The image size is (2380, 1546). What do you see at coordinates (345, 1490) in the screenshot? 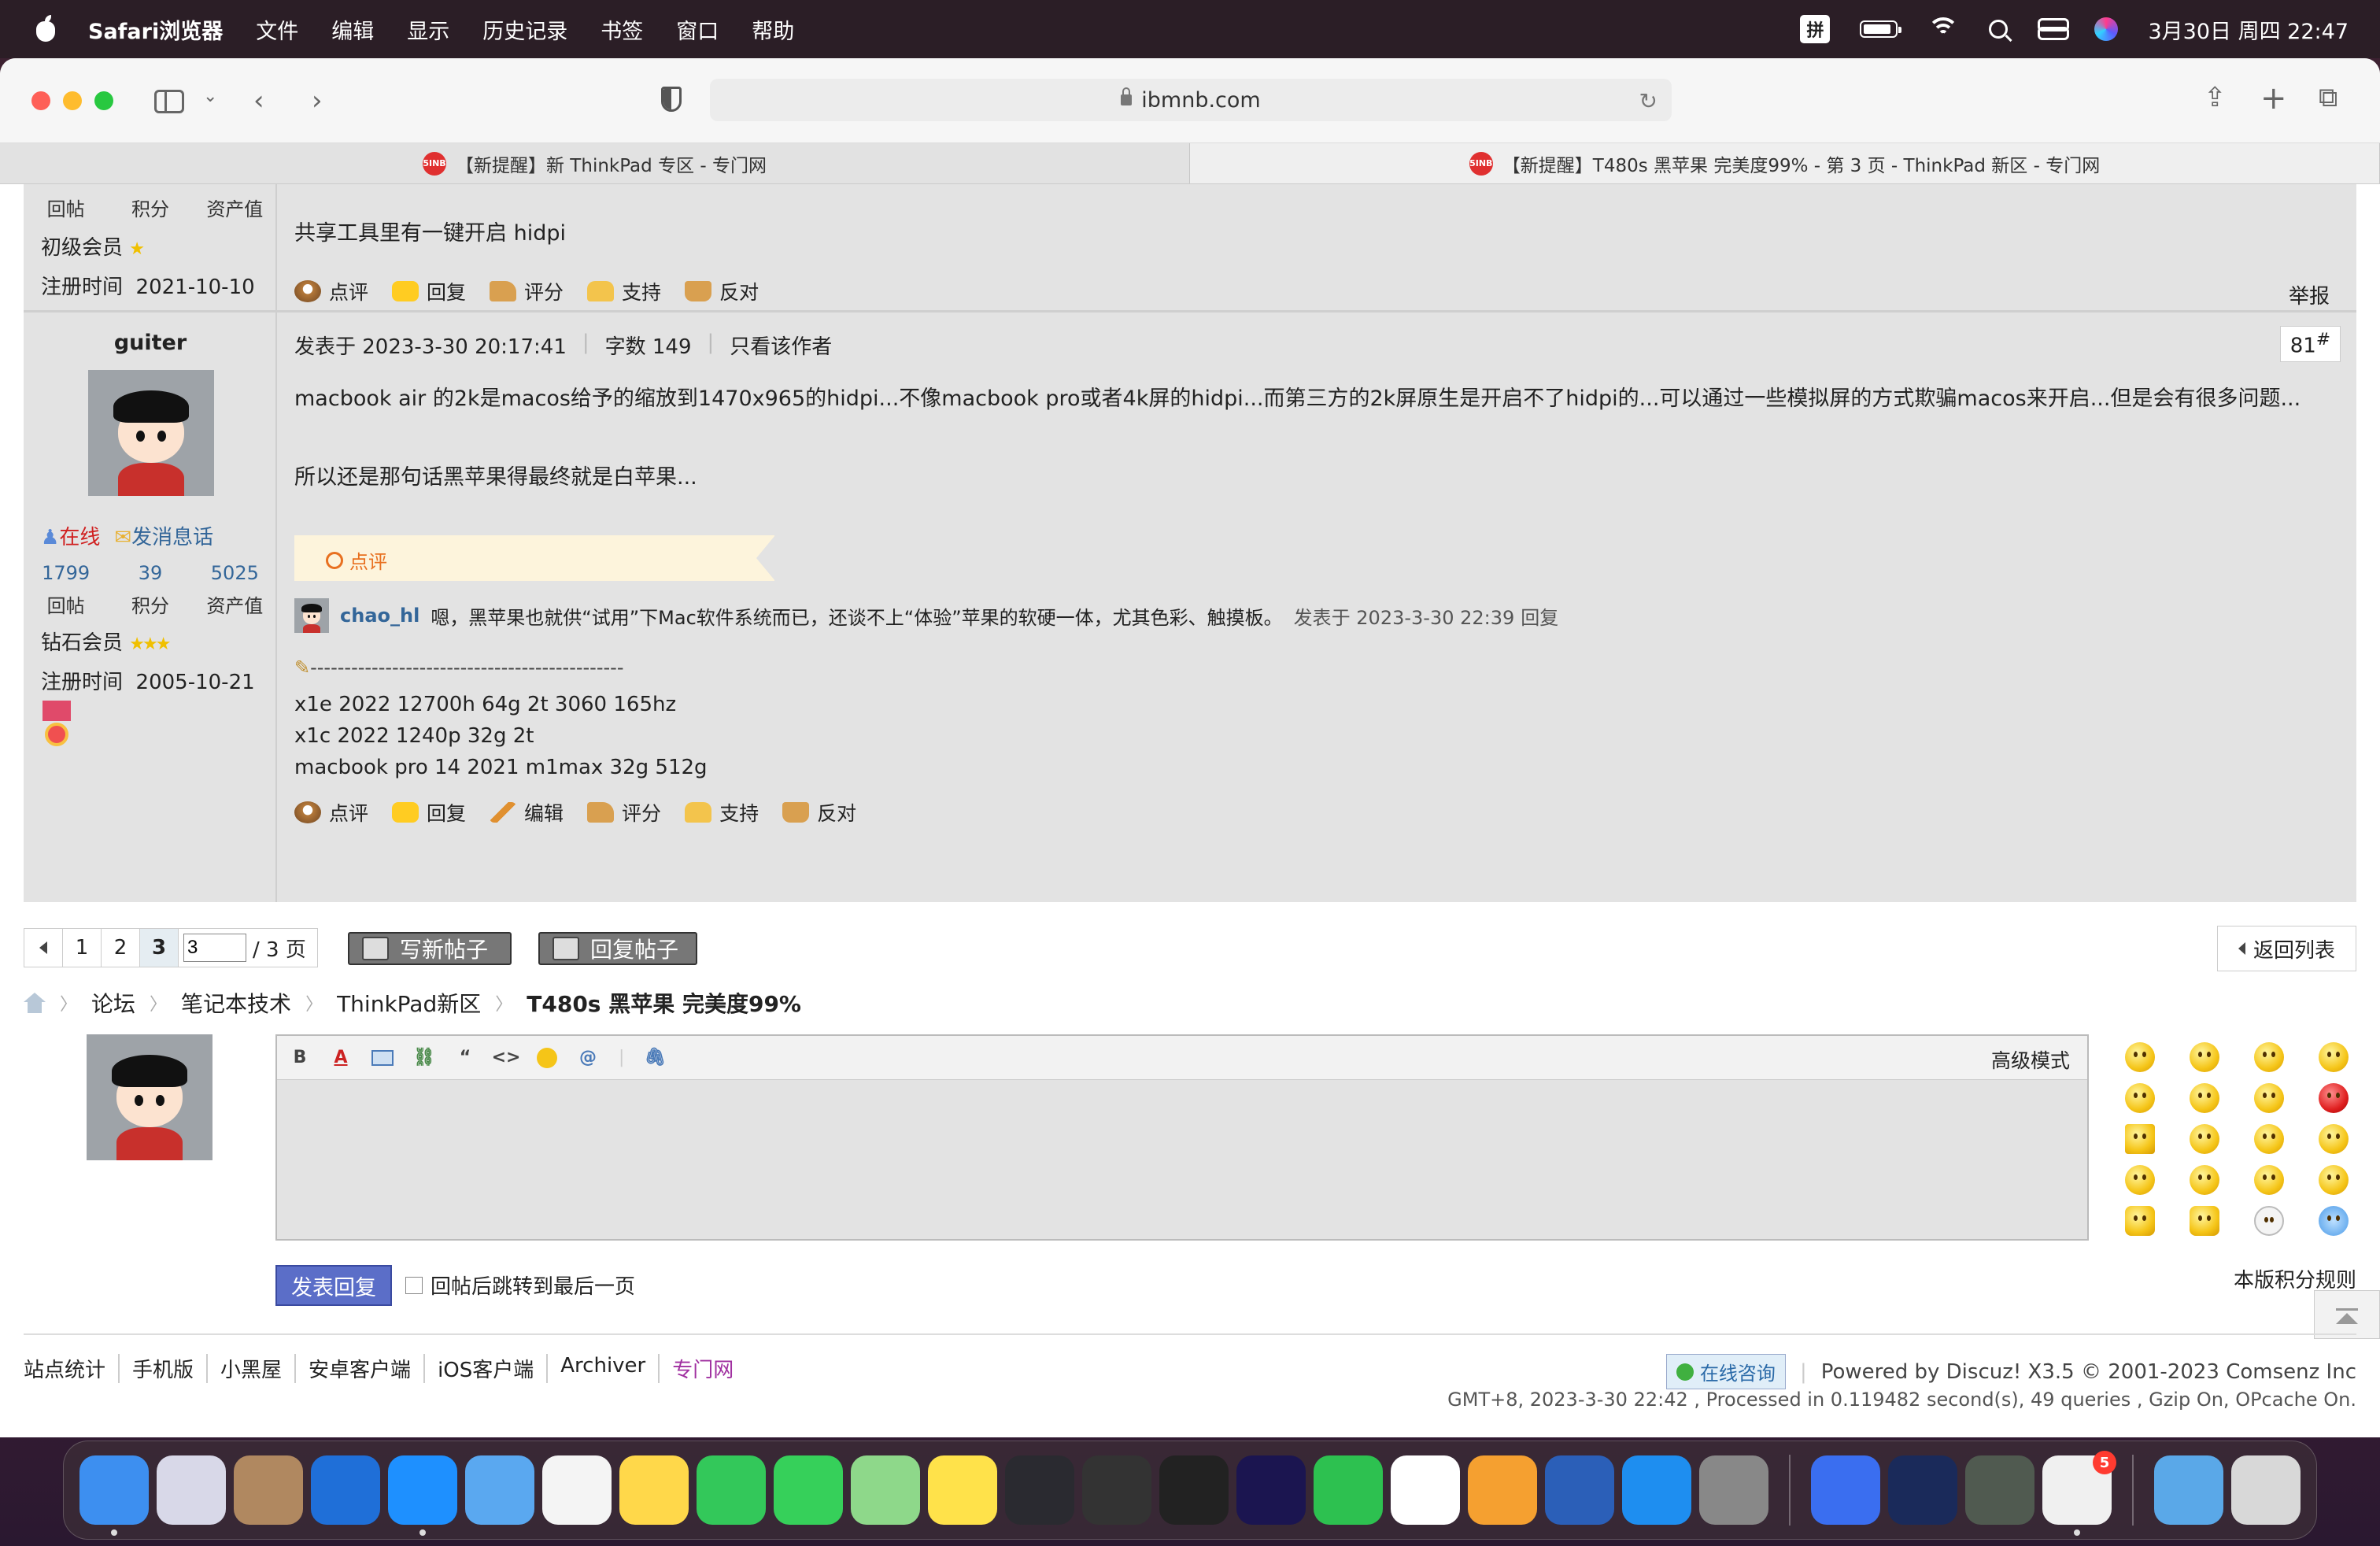
I see `dock-maxthon-icon` at bounding box center [345, 1490].